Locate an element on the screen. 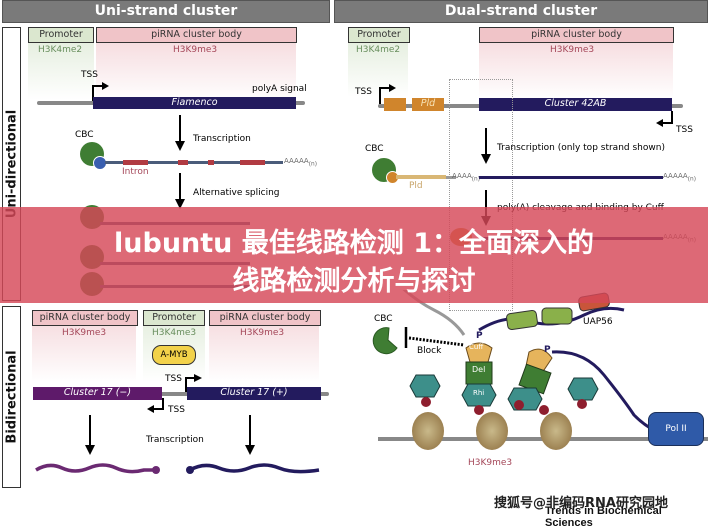 Image resolution: width=708 pixels, height=529 pixels. bi-tss-top: TSS is located at coordinates (173, 379).